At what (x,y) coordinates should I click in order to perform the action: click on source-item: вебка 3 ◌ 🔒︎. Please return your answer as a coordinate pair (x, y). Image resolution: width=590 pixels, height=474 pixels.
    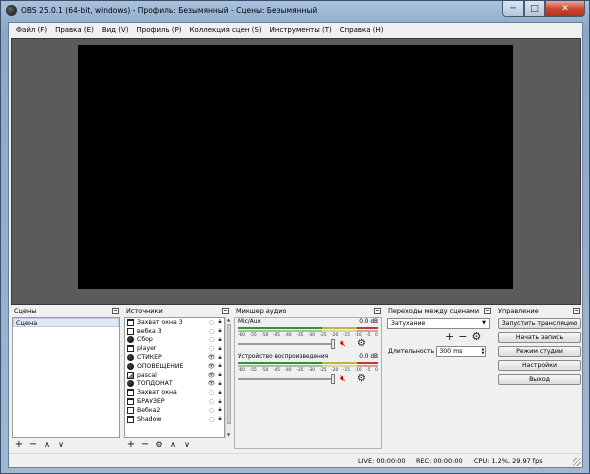
    Looking at the image, I should click on (174, 331).